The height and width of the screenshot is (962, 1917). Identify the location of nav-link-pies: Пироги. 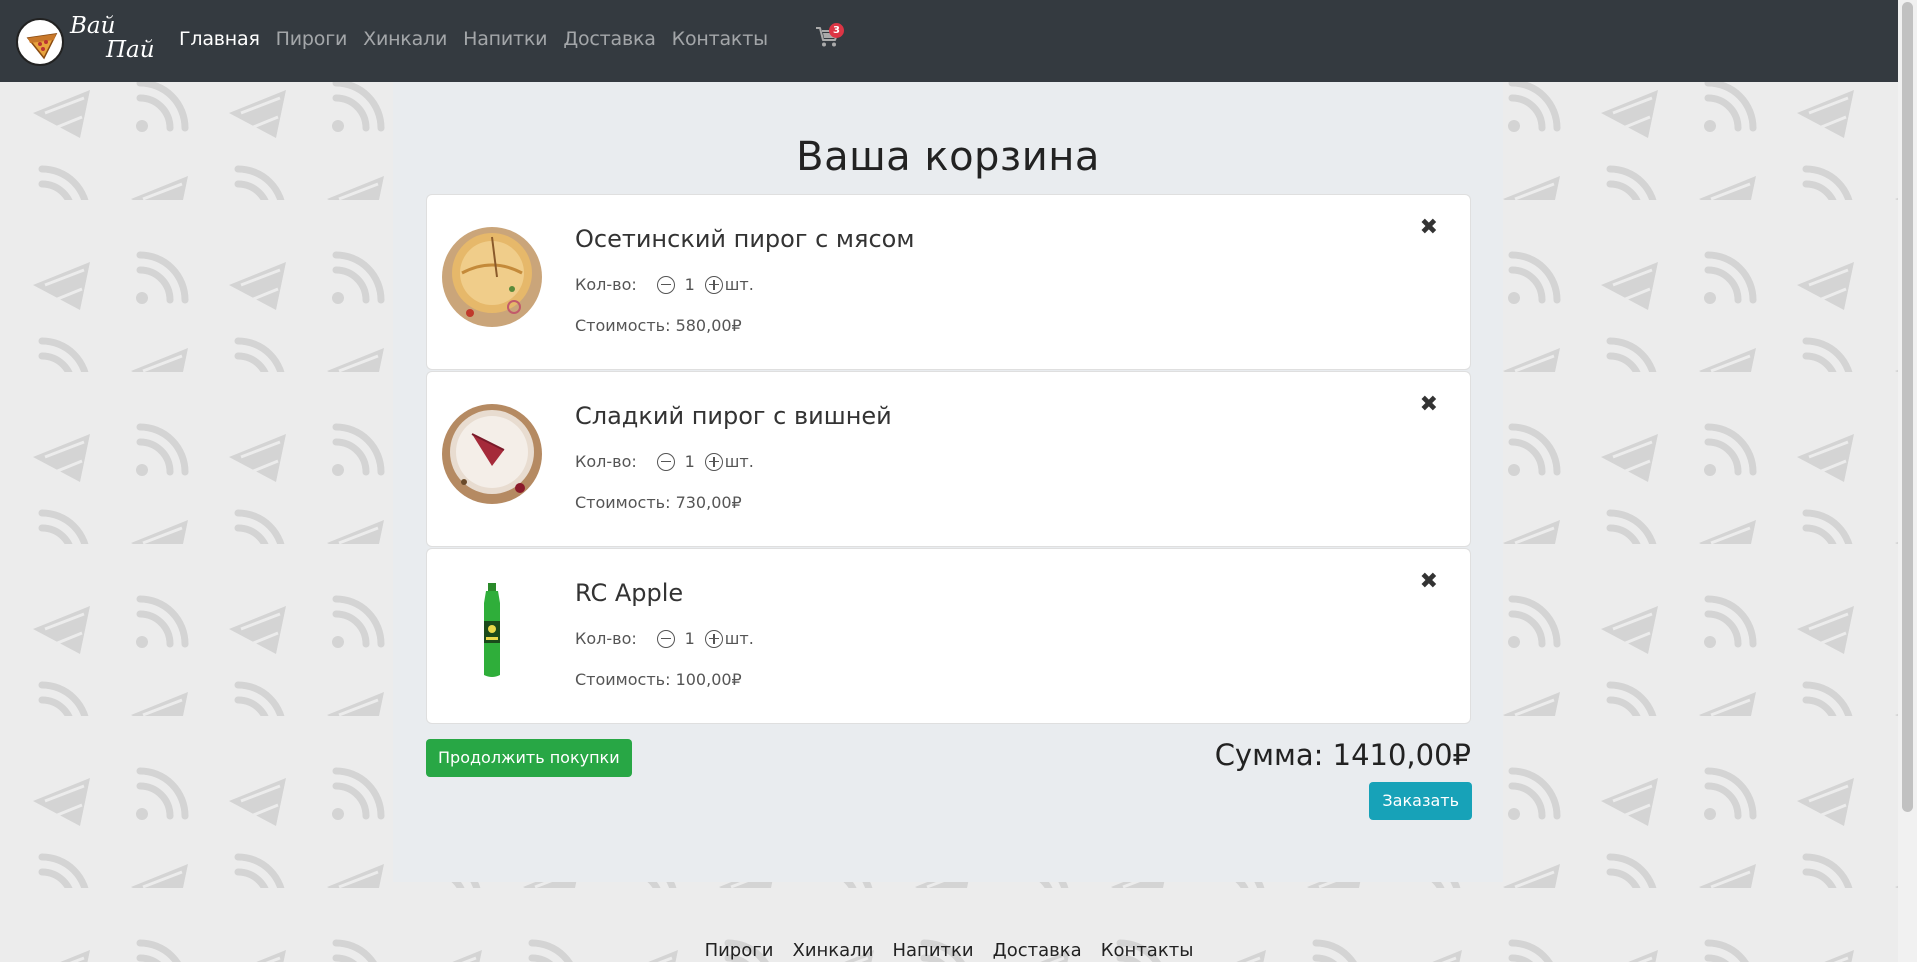
(312, 39).